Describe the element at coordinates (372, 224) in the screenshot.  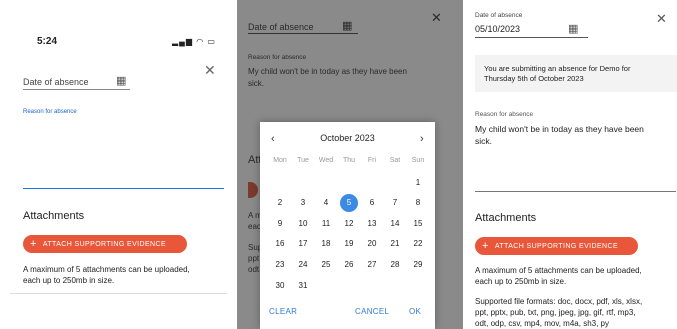
I see `calendar-day: 13` at that location.